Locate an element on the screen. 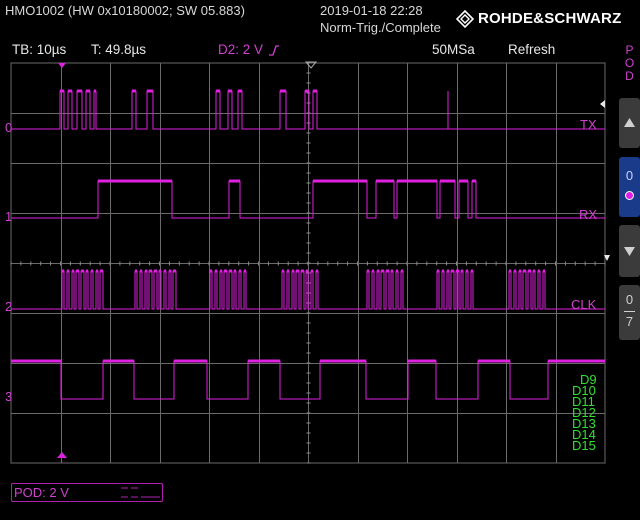 This screenshot has height=520, width=640. channel-name-clk: CLK is located at coordinates (584, 304).